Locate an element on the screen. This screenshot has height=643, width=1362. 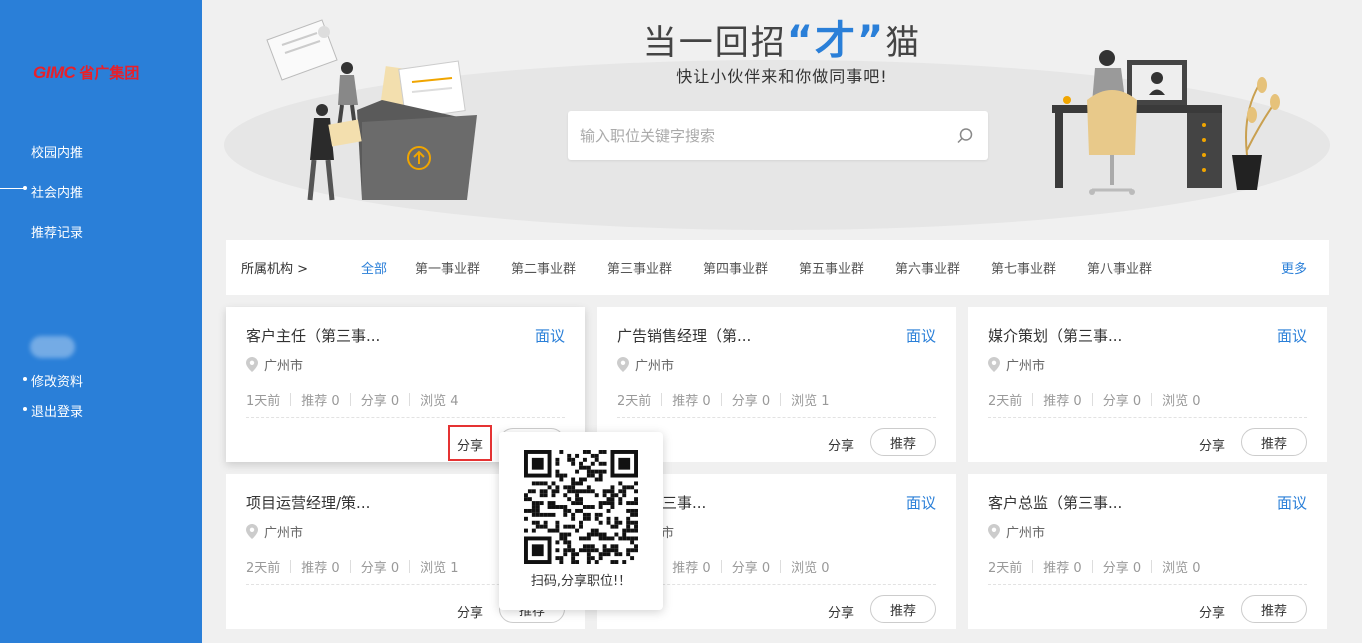
banner-title-highlight: “才” is located at coordinates (836, 41).